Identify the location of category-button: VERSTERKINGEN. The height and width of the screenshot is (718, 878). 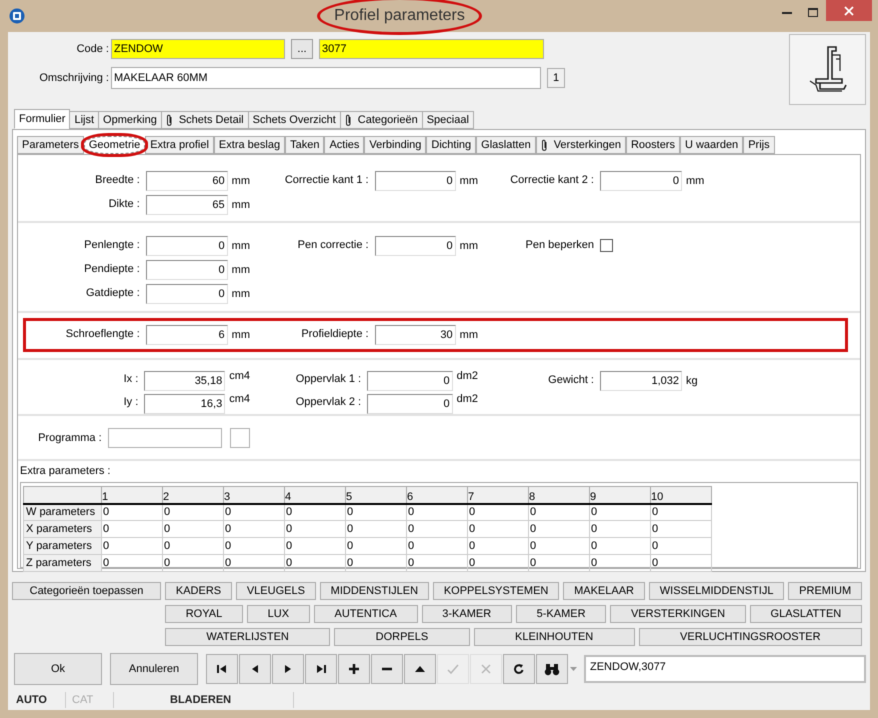
(678, 614).